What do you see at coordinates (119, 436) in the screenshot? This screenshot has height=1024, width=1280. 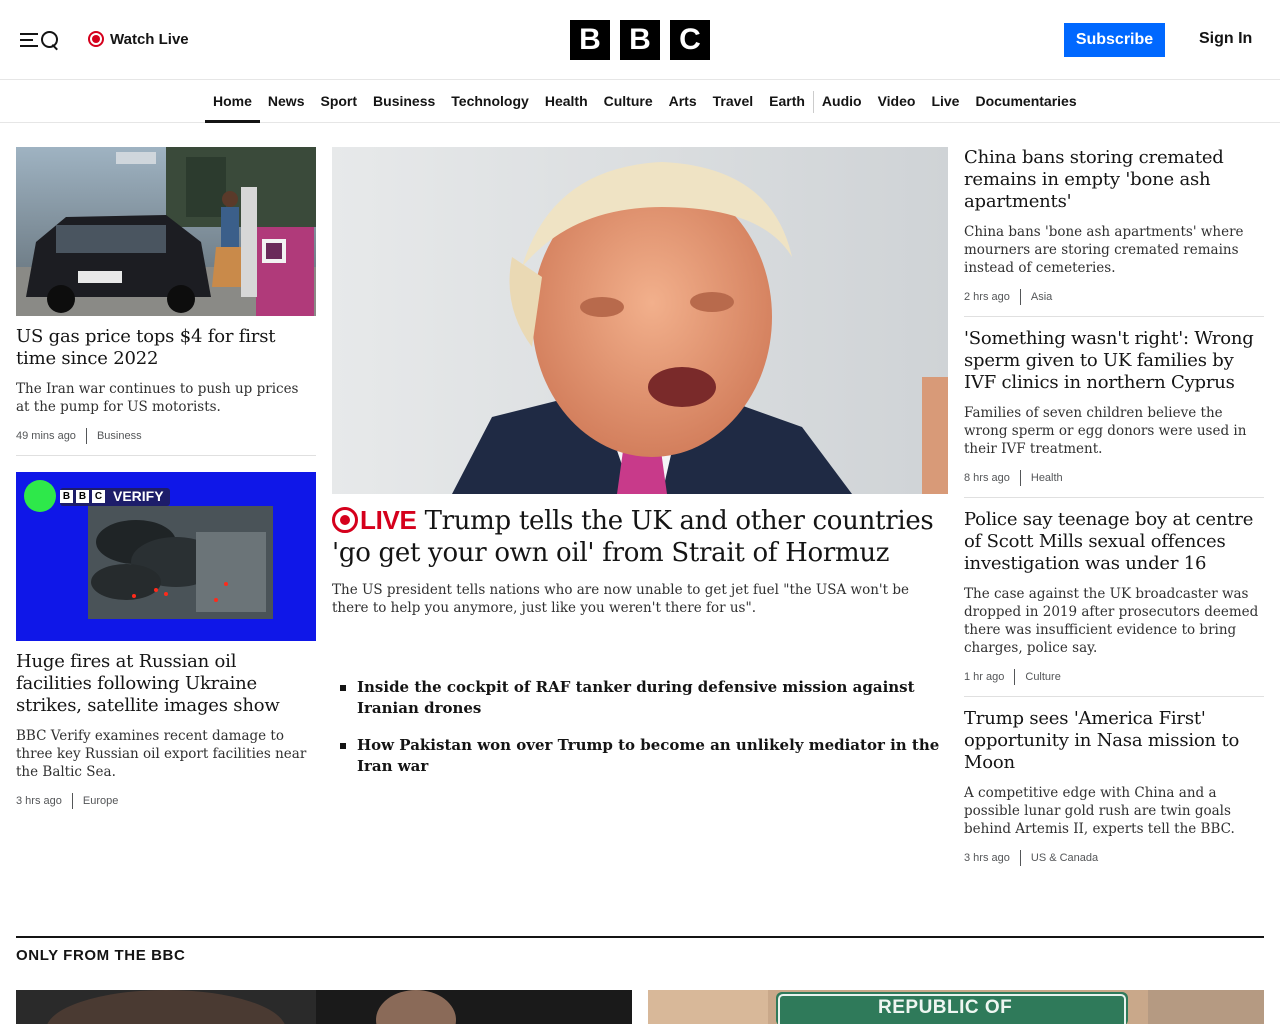 I see `story-tag: Business` at bounding box center [119, 436].